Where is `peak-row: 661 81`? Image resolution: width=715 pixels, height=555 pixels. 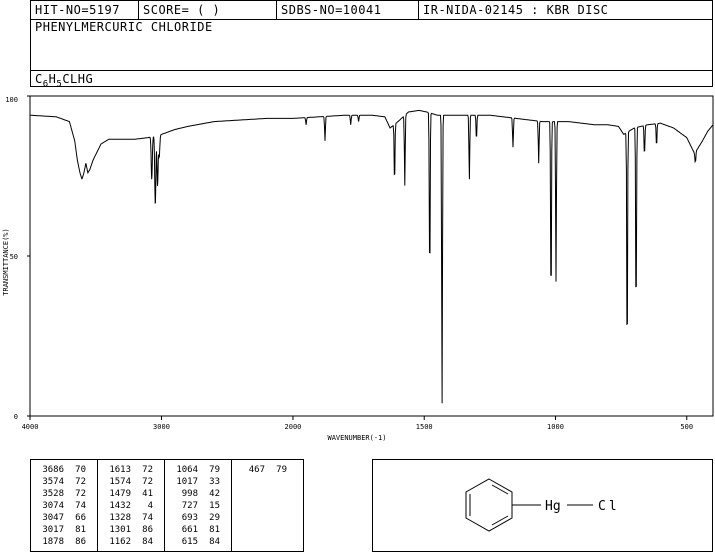 peak-row: 661 81 is located at coordinates (194, 530).